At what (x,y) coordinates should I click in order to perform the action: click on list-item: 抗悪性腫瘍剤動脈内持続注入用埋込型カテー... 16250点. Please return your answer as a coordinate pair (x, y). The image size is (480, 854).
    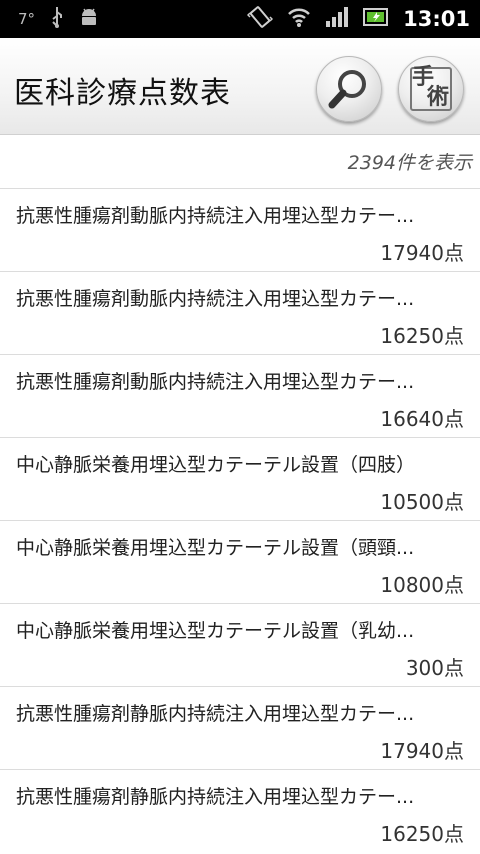
    Looking at the image, I should click on (240, 312).